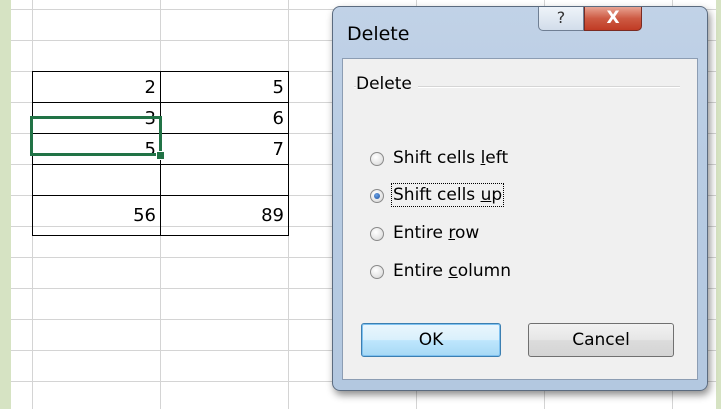 The width and height of the screenshot is (721, 409). Describe the element at coordinates (96, 87) in the screenshot. I see `table-cell: 2` at that location.